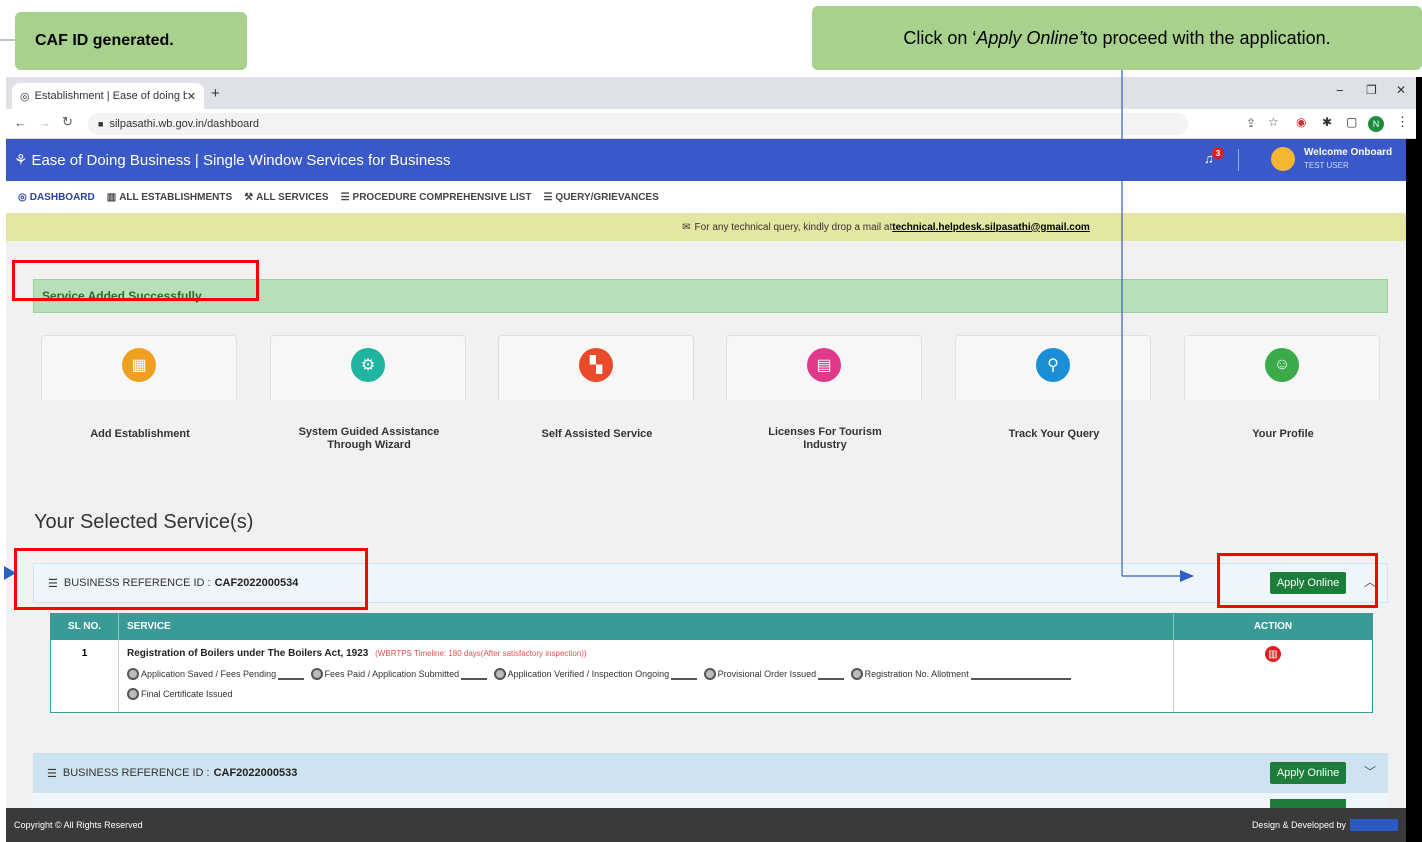 This screenshot has height=842, width=1422. What do you see at coordinates (1187, 576) in the screenshot?
I see `arrow-head-right` at bounding box center [1187, 576].